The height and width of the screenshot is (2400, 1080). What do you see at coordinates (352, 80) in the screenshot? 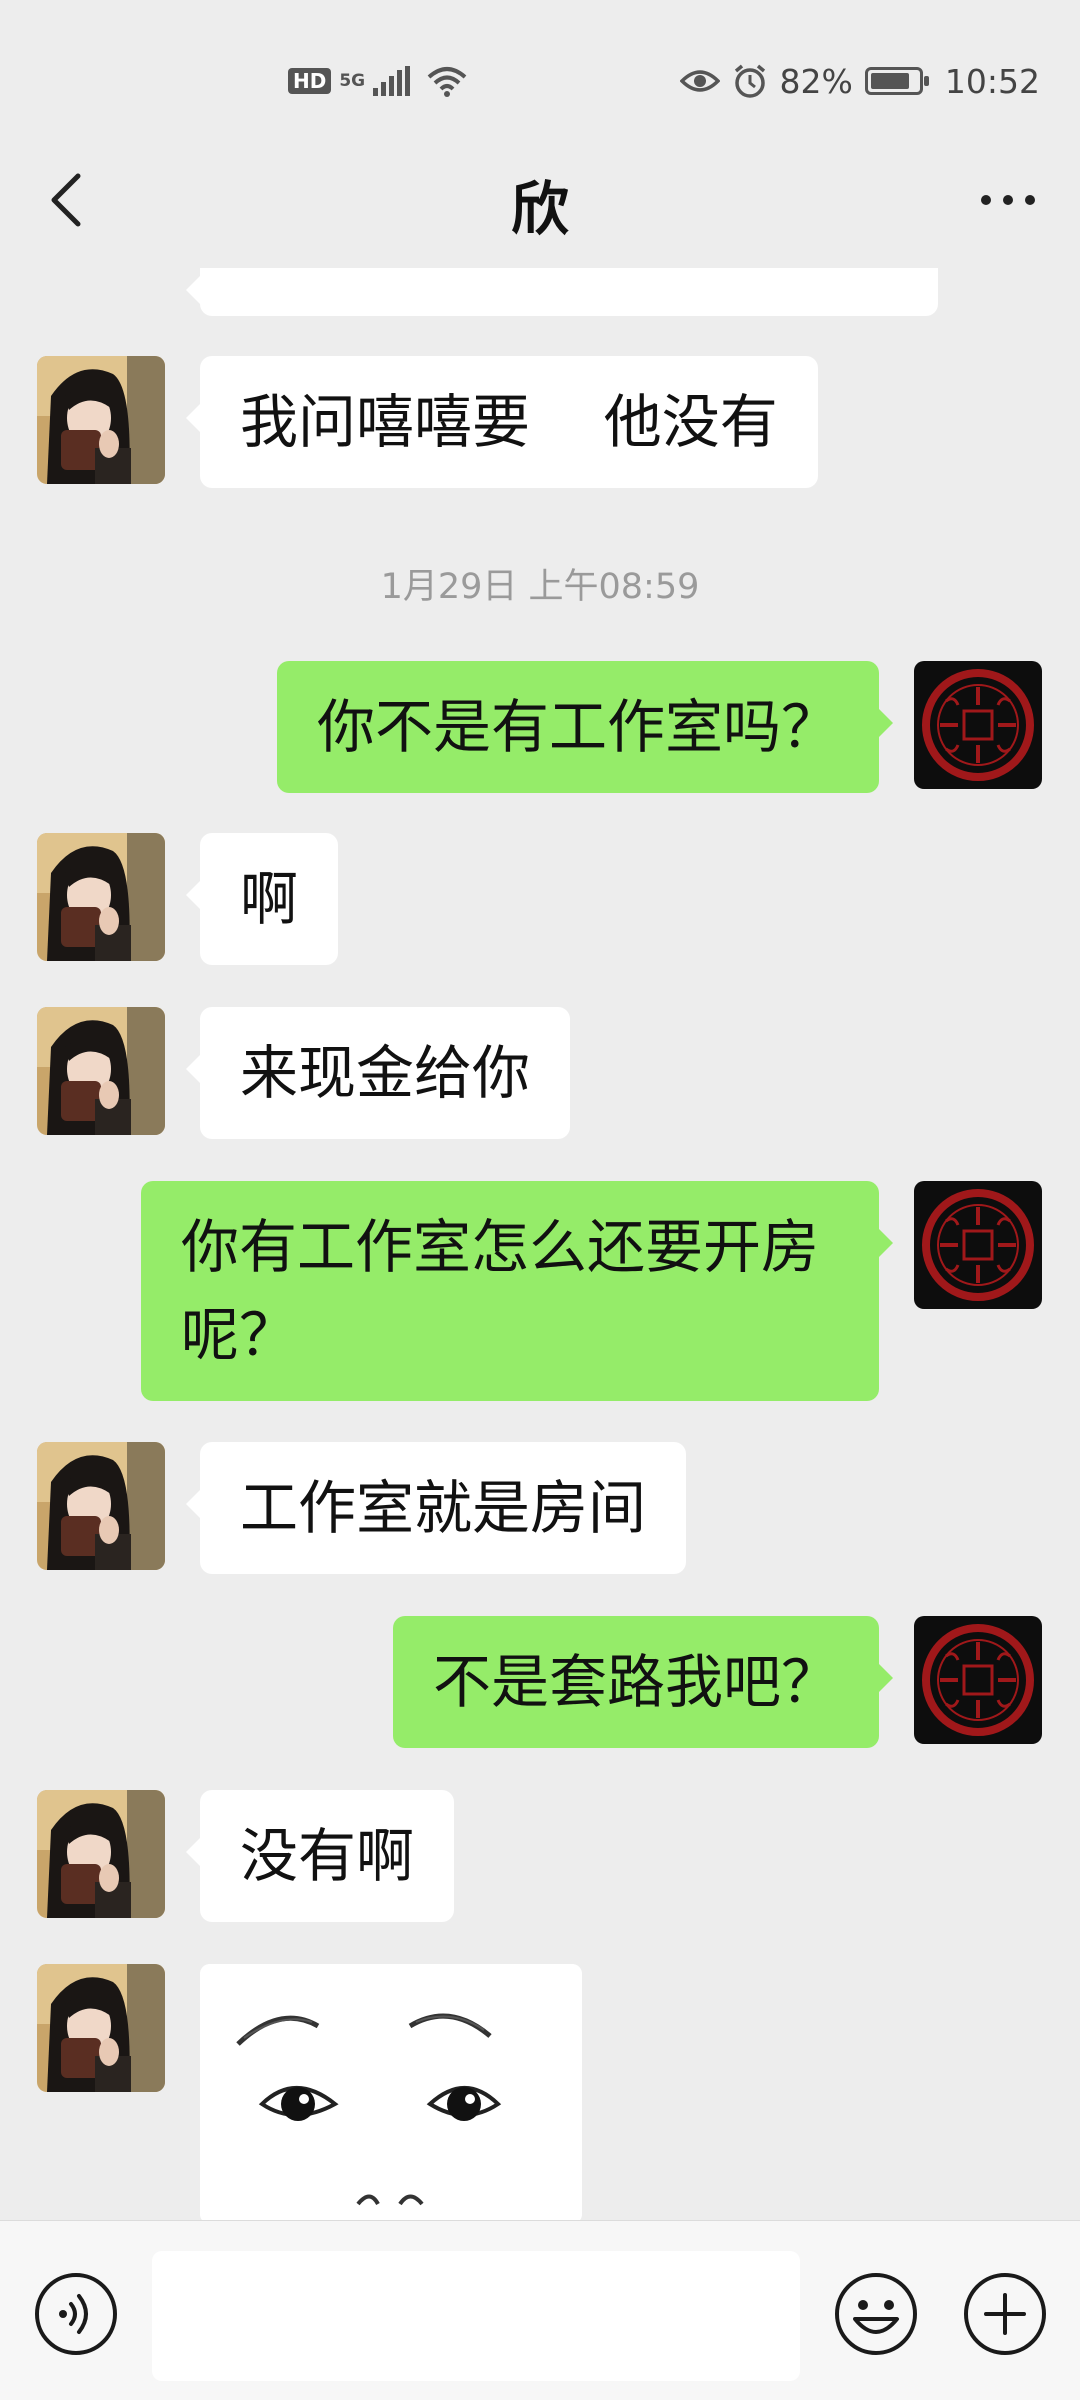
I see `network-type: 5G` at bounding box center [352, 80].